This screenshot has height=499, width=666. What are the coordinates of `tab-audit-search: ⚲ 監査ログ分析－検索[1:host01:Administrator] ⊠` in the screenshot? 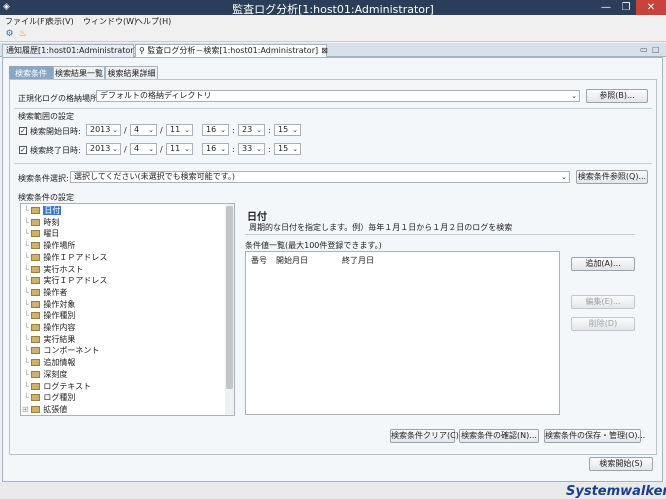 It's located at (231, 50).